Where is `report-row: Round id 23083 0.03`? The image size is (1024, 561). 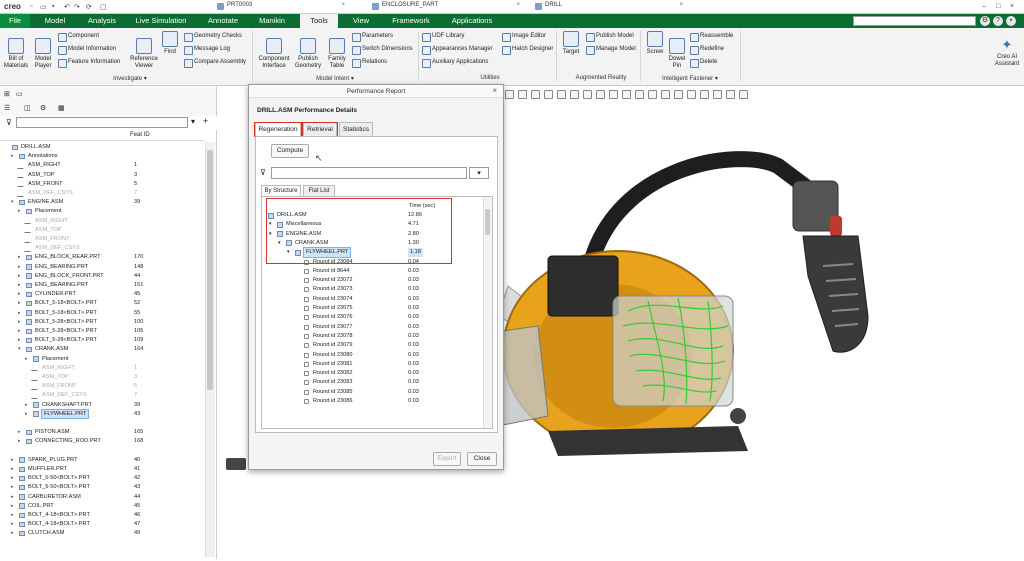 report-row: Round id 23083 0.03 is located at coordinates (372, 382).